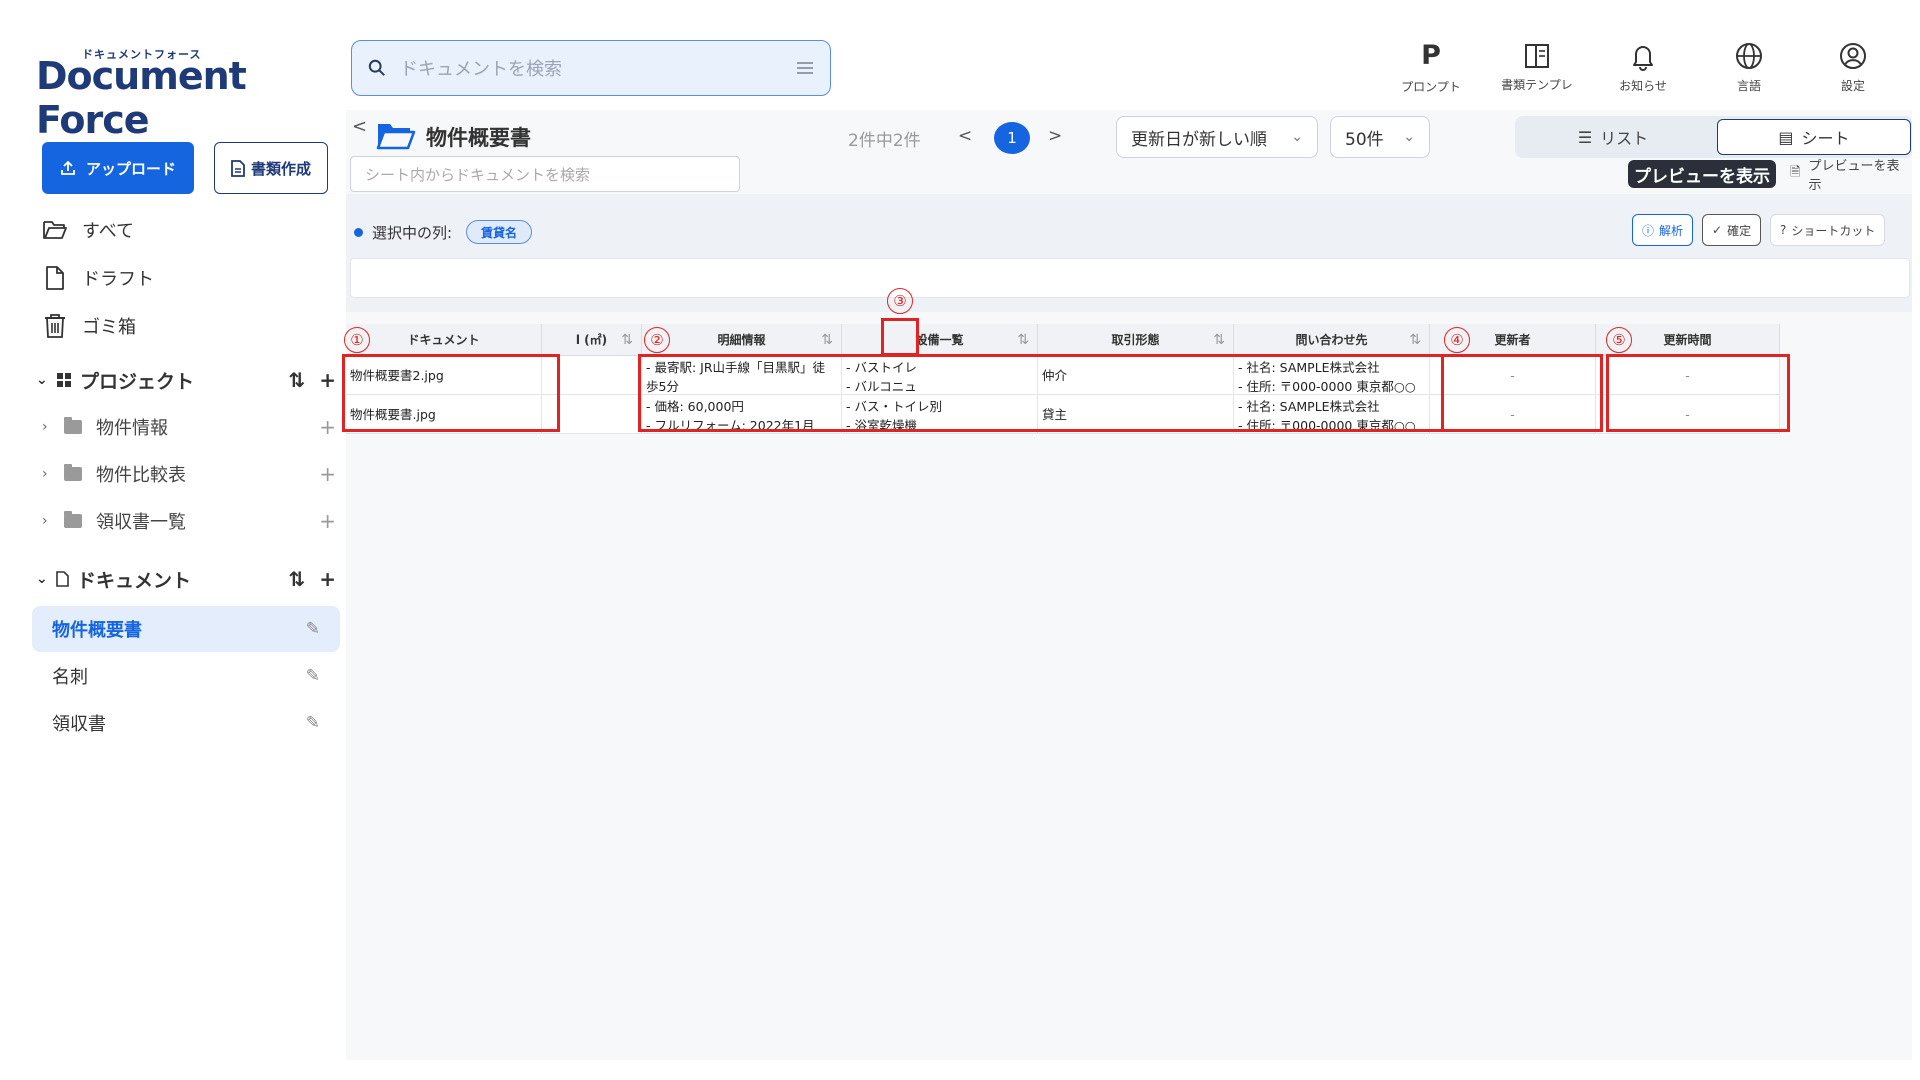 The width and height of the screenshot is (1920, 1080). I want to click on sidebar-project-1: › 物件情報 +, so click(189, 427).